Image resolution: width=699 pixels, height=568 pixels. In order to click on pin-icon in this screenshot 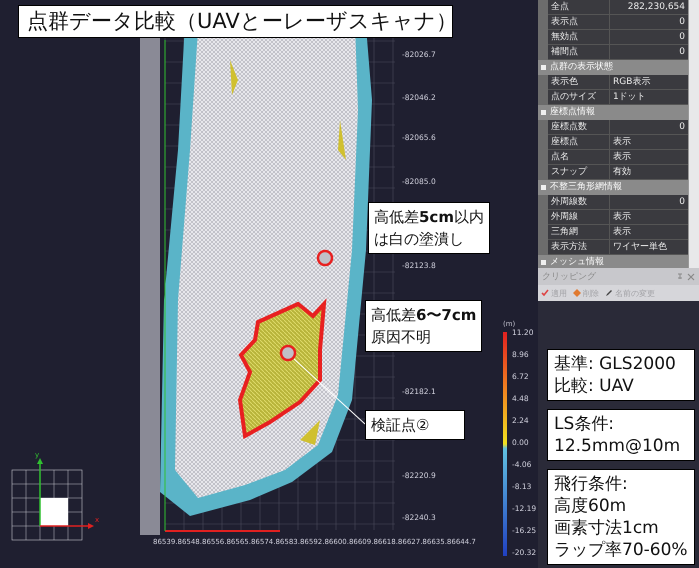, I will do `click(680, 276)`.